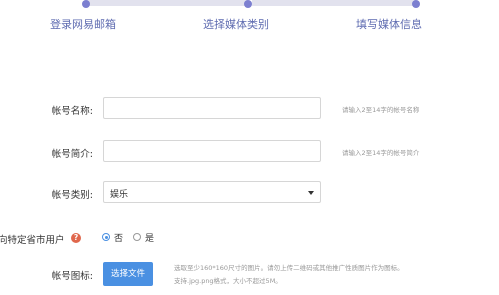  Describe the element at coordinates (212, 151) in the screenshot. I see `account-intro-input` at that location.